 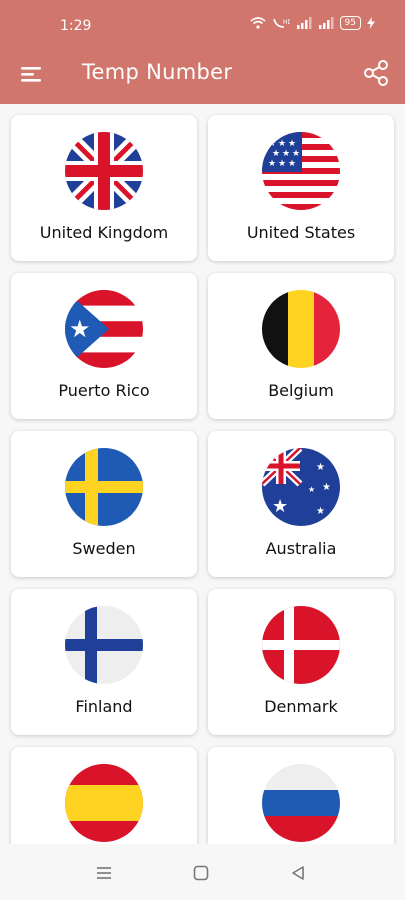 I want to click on charging-icon, so click(x=371, y=23).